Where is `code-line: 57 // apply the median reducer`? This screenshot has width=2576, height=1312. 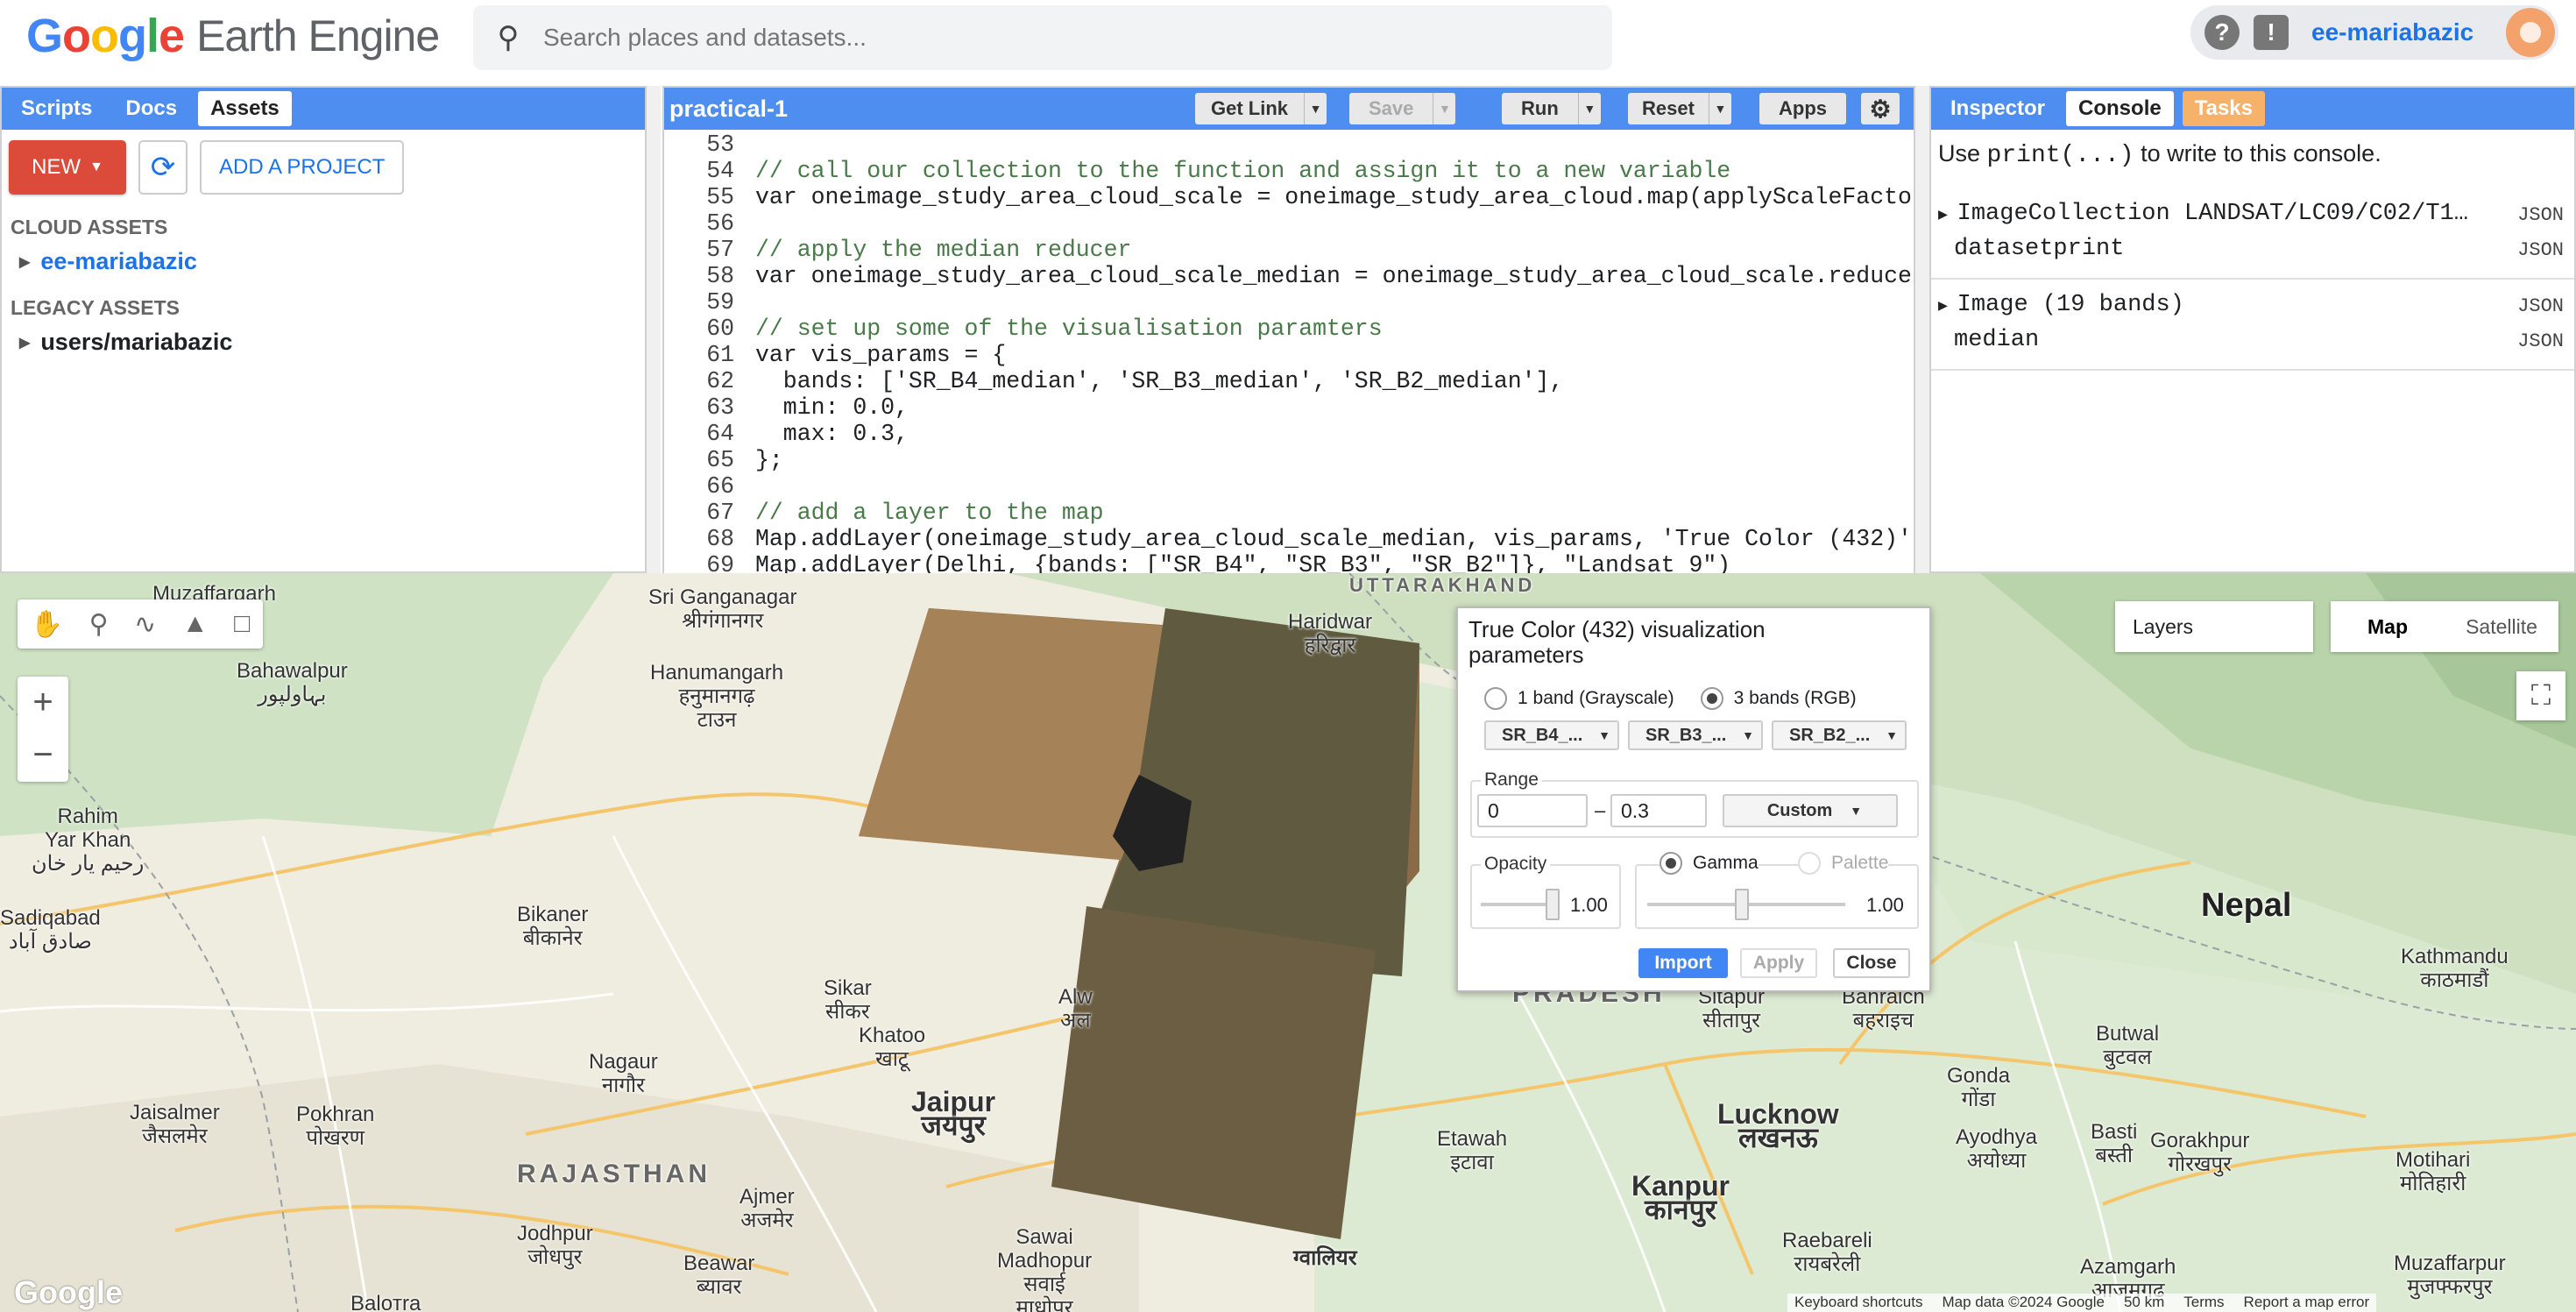 code-line: 57 // apply the median reducer is located at coordinates (1289, 250).